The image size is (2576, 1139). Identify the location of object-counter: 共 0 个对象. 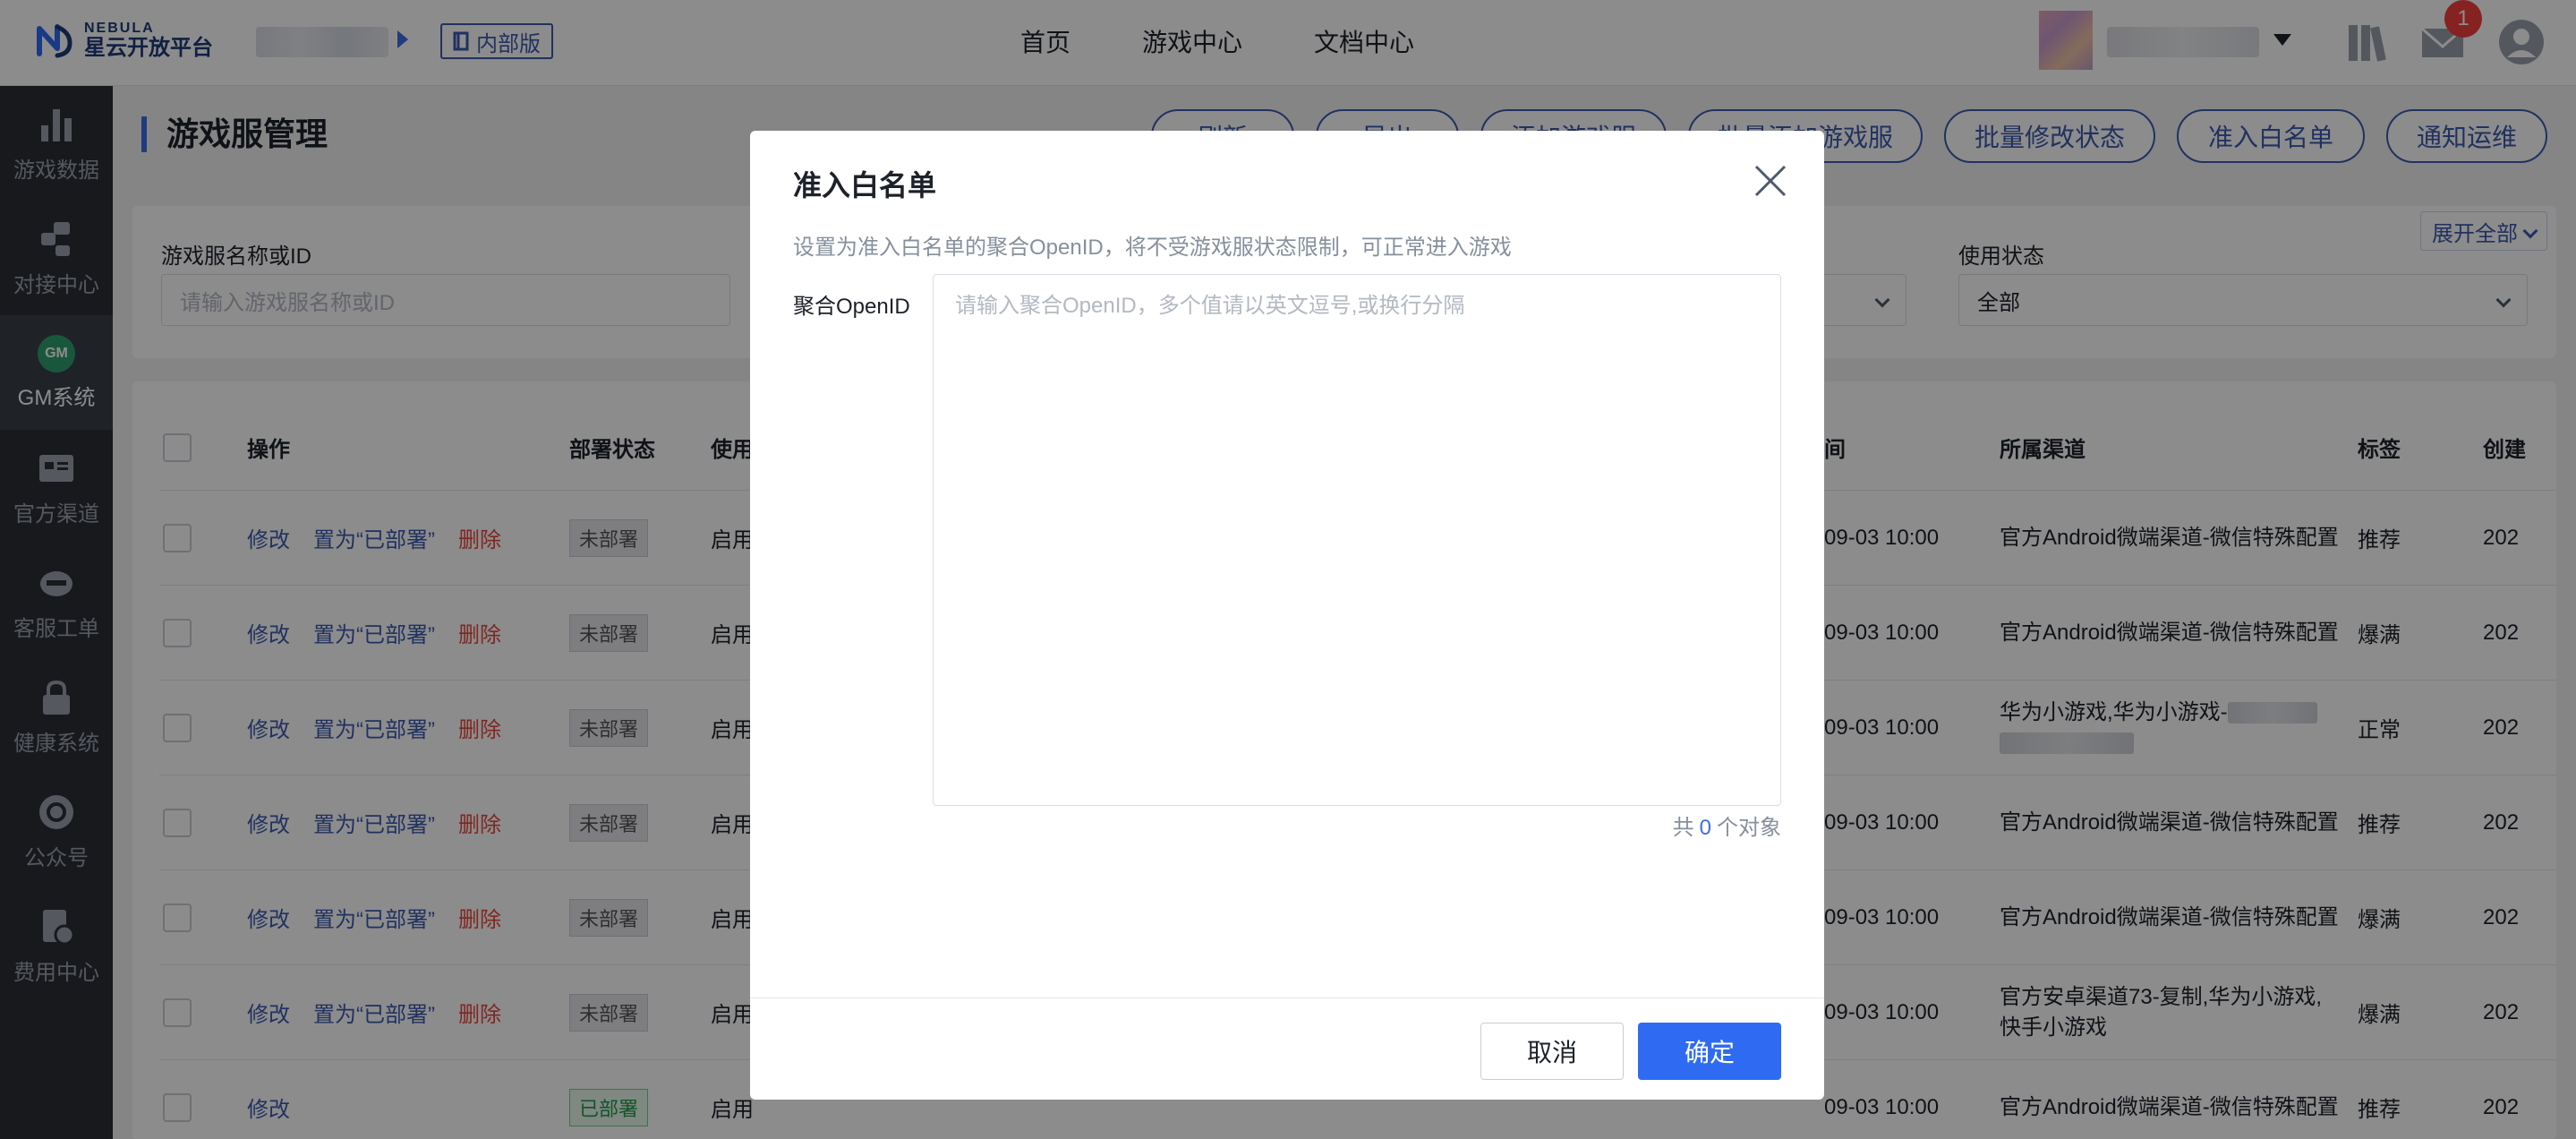
(1727, 825).